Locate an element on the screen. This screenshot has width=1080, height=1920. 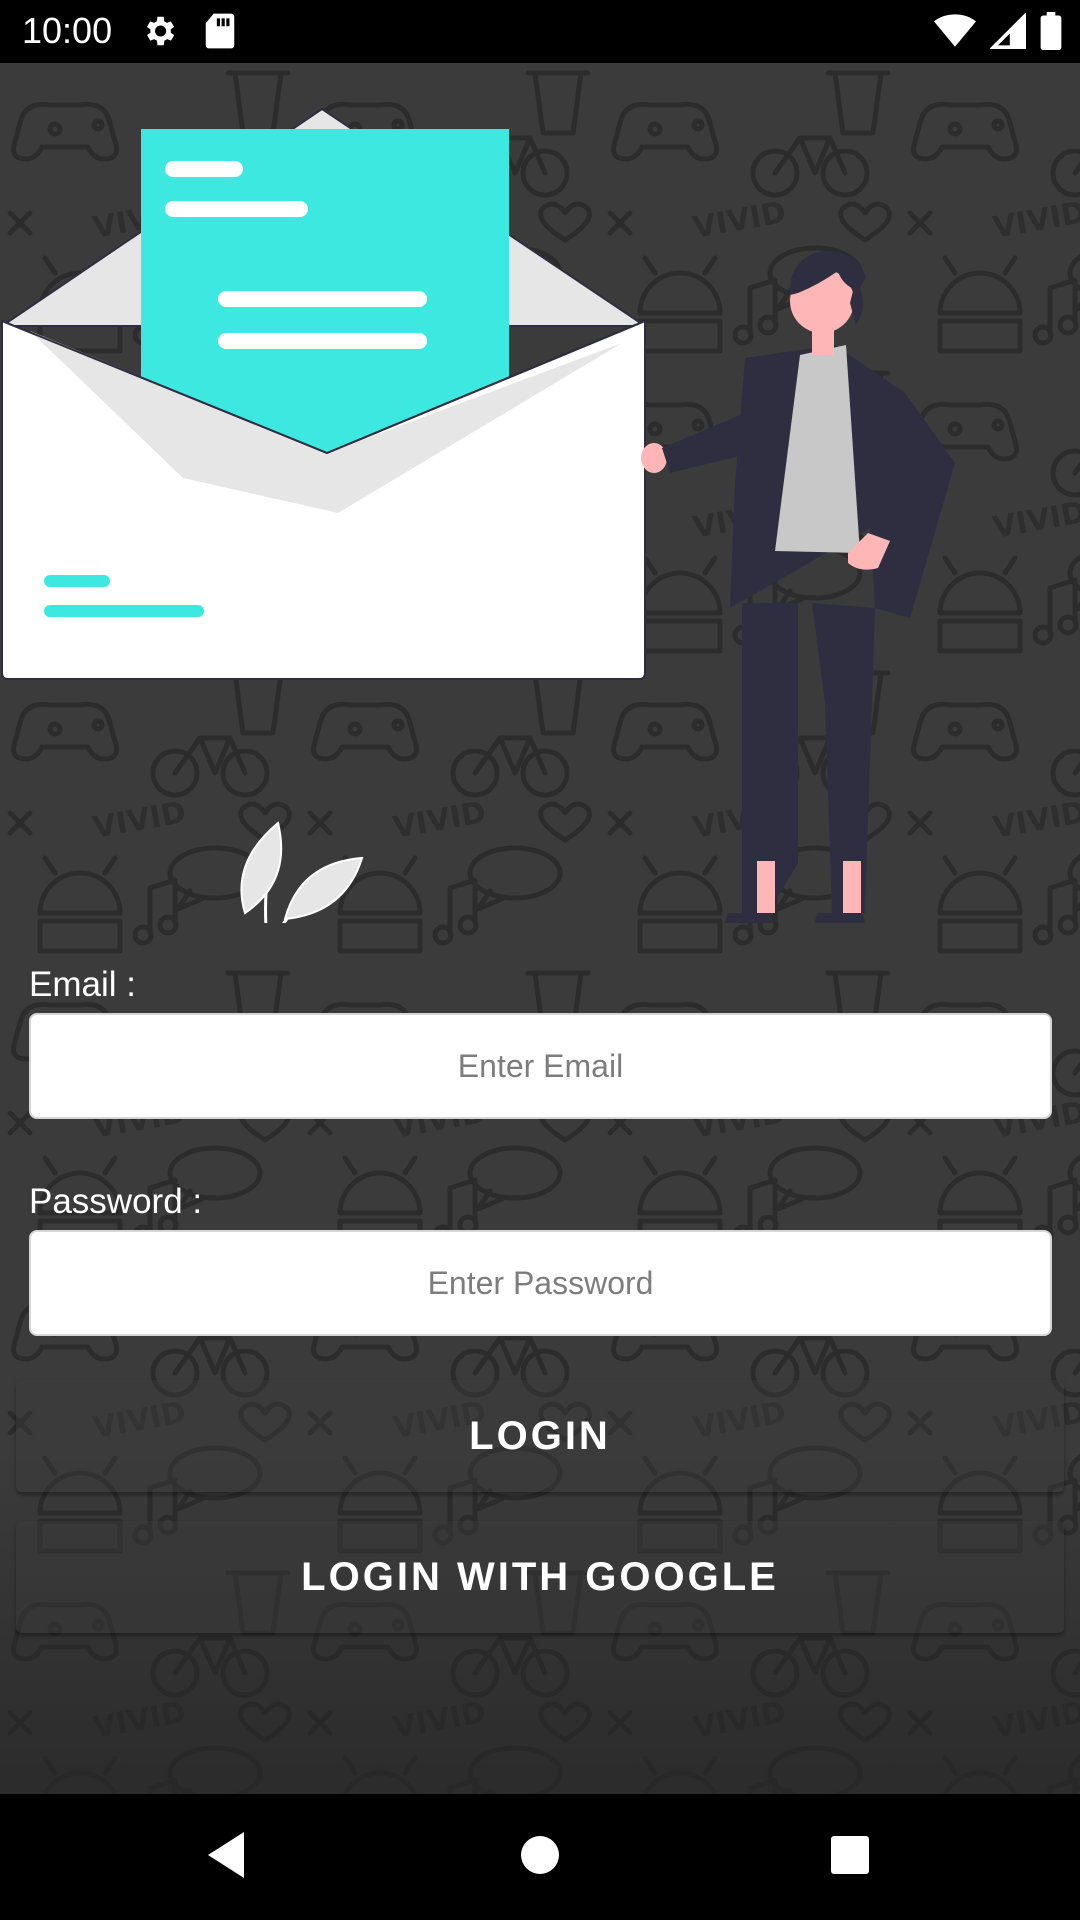
status-left-icons is located at coordinates (188, 33).